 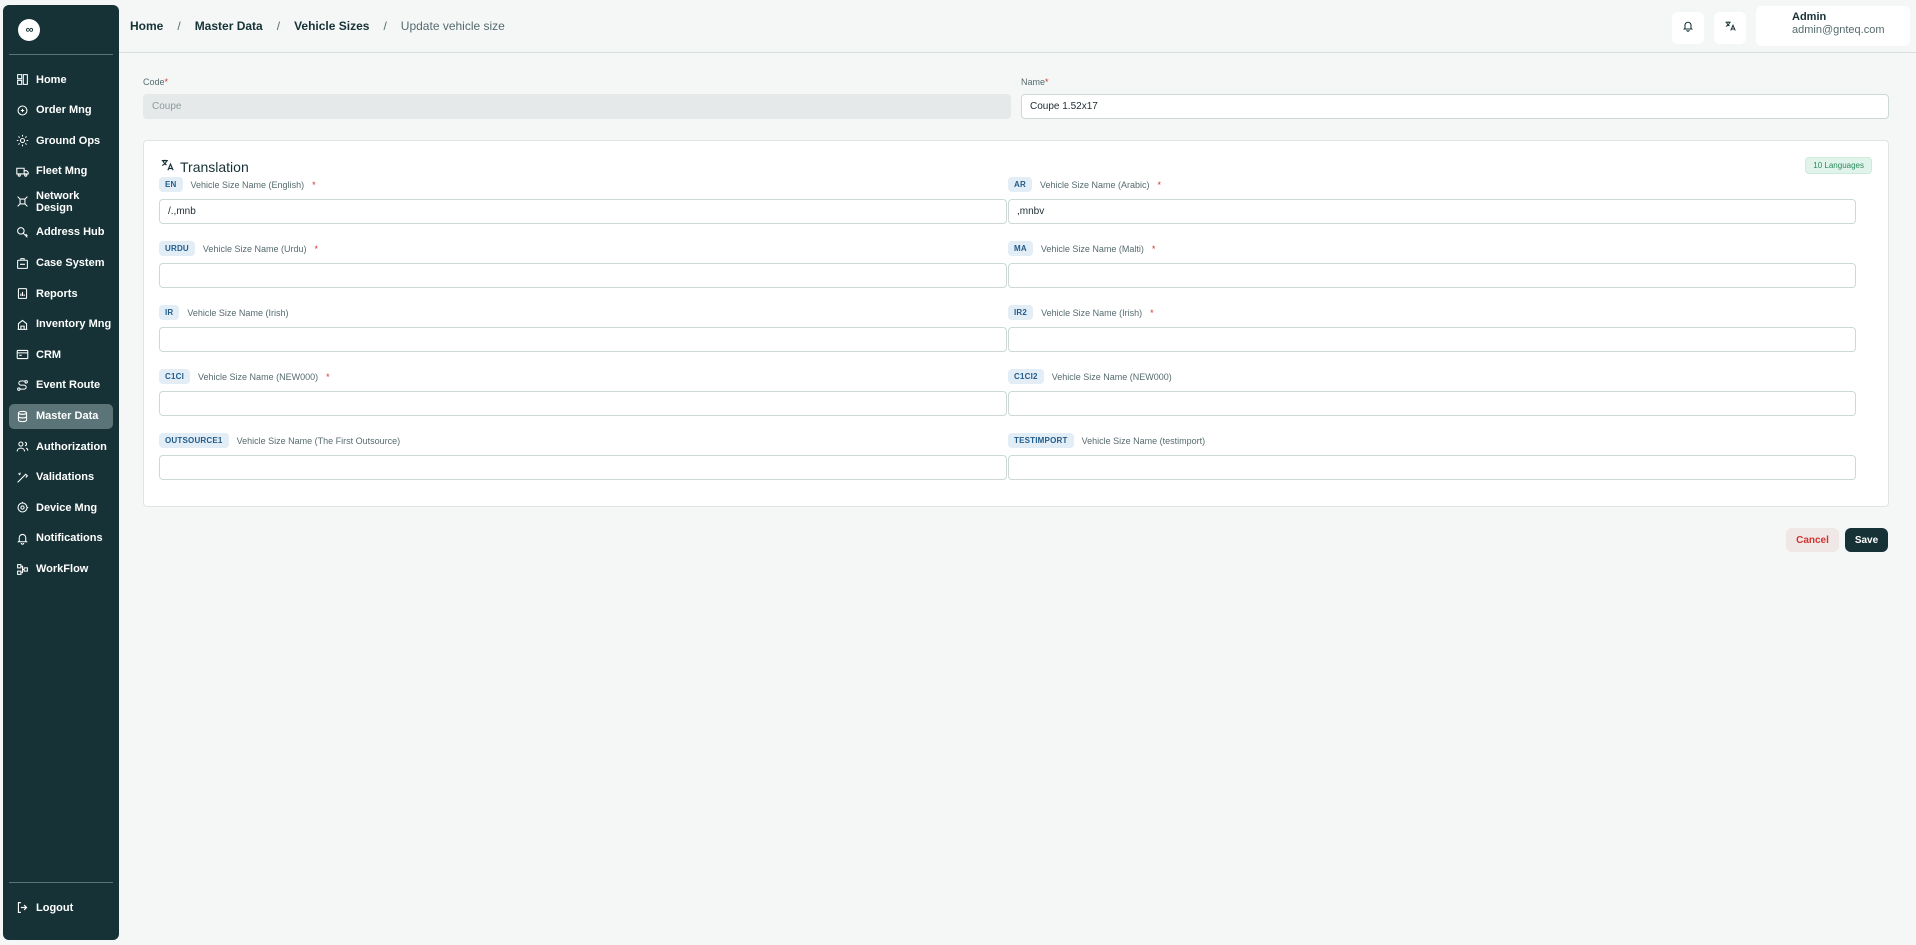 I want to click on language-code-chip: OUTSOURCE1, so click(x=194, y=440).